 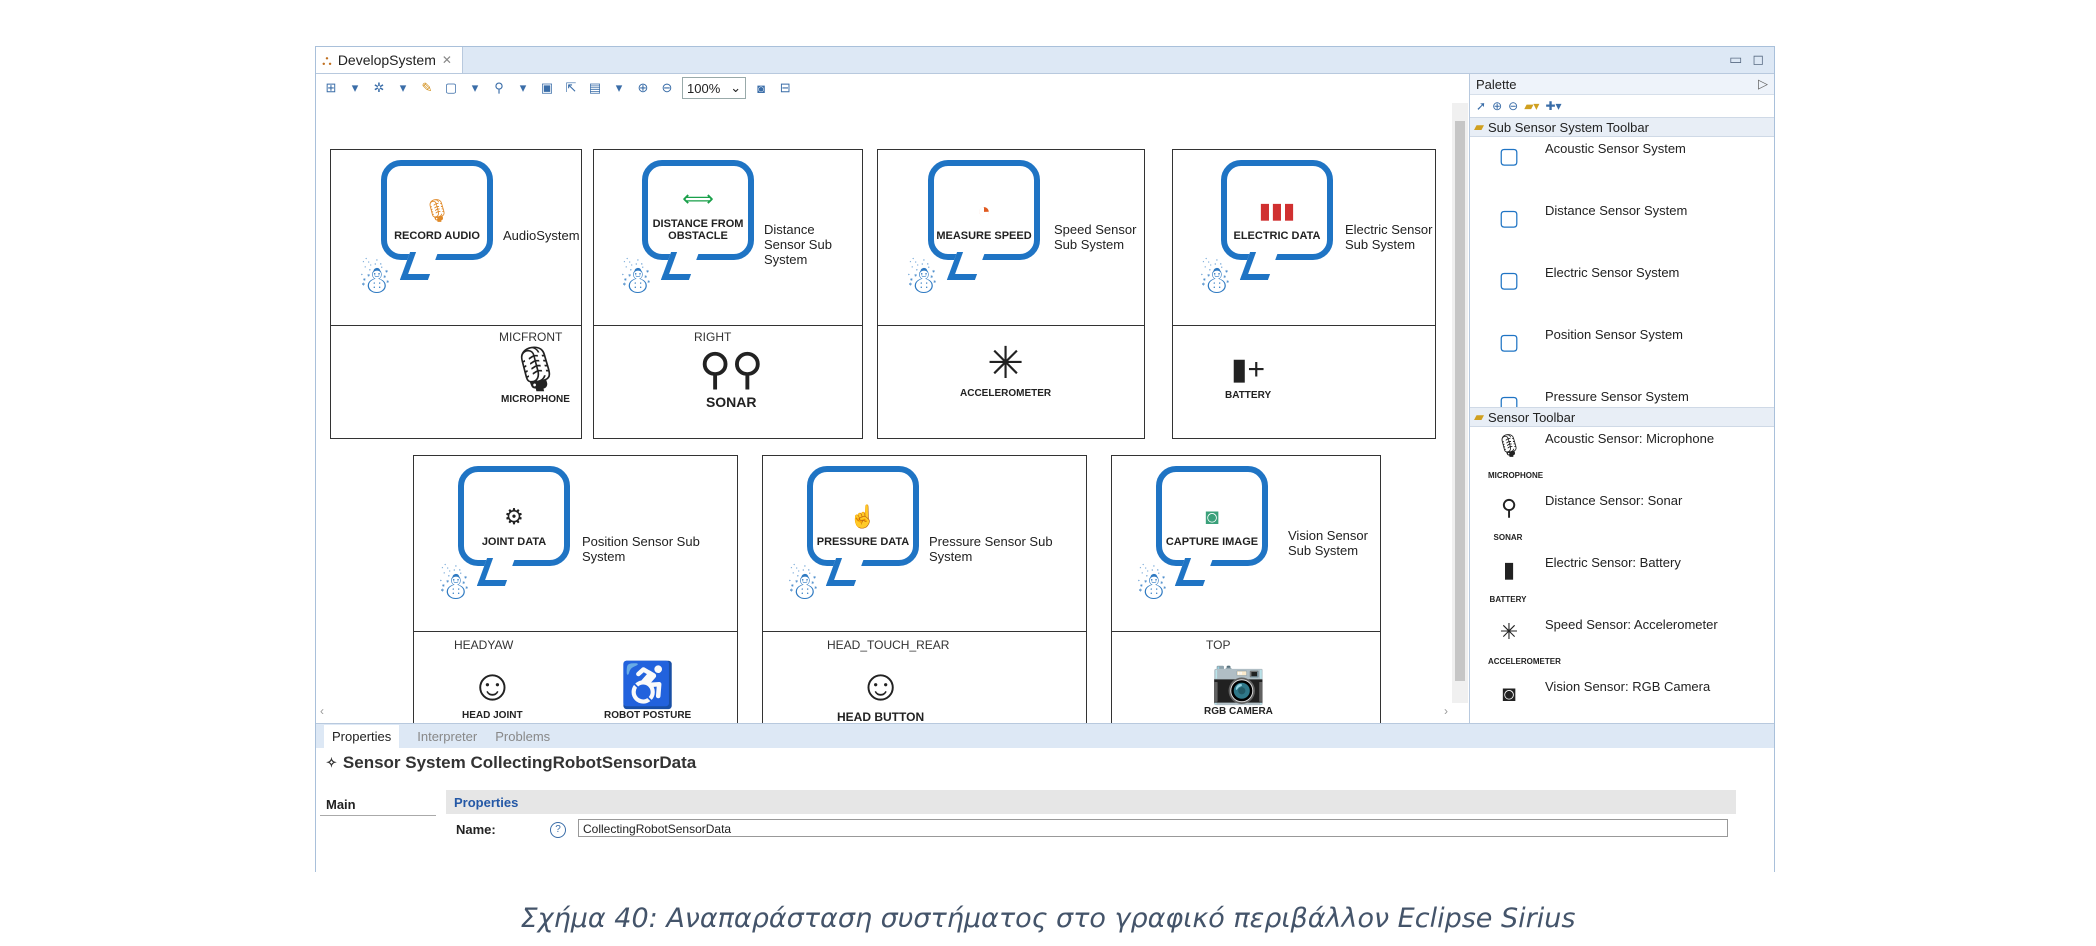 What do you see at coordinates (698, 230) in the screenshot?
I see `bubble-label: DISTANCE FROM OBSTACLE` at bounding box center [698, 230].